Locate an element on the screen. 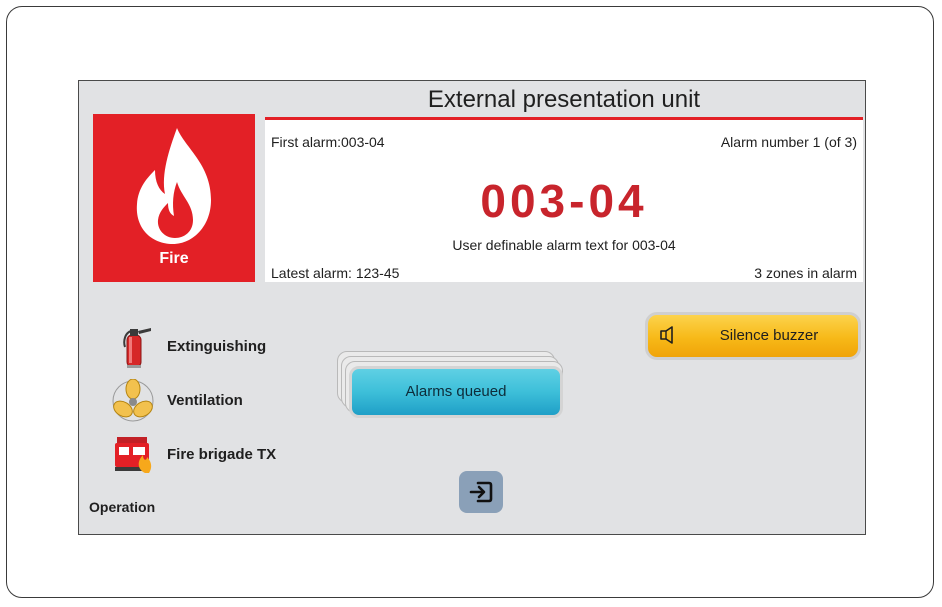 Image resolution: width=942 pixels, height=607 pixels. page-title: External presentation unit is located at coordinates (564, 99).